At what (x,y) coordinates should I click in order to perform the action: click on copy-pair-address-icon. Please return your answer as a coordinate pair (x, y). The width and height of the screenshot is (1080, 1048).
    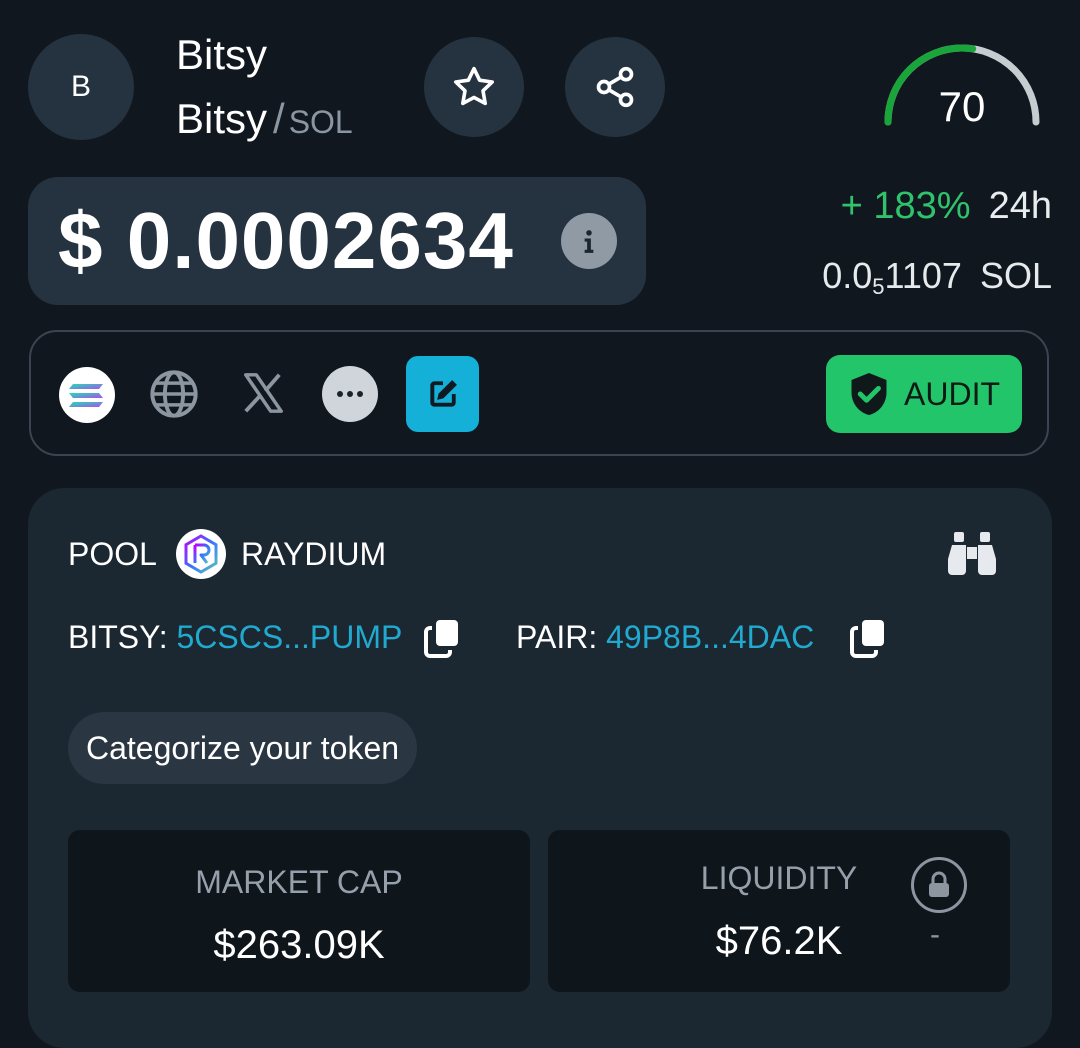
    Looking at the image, I should click on (868, 638).